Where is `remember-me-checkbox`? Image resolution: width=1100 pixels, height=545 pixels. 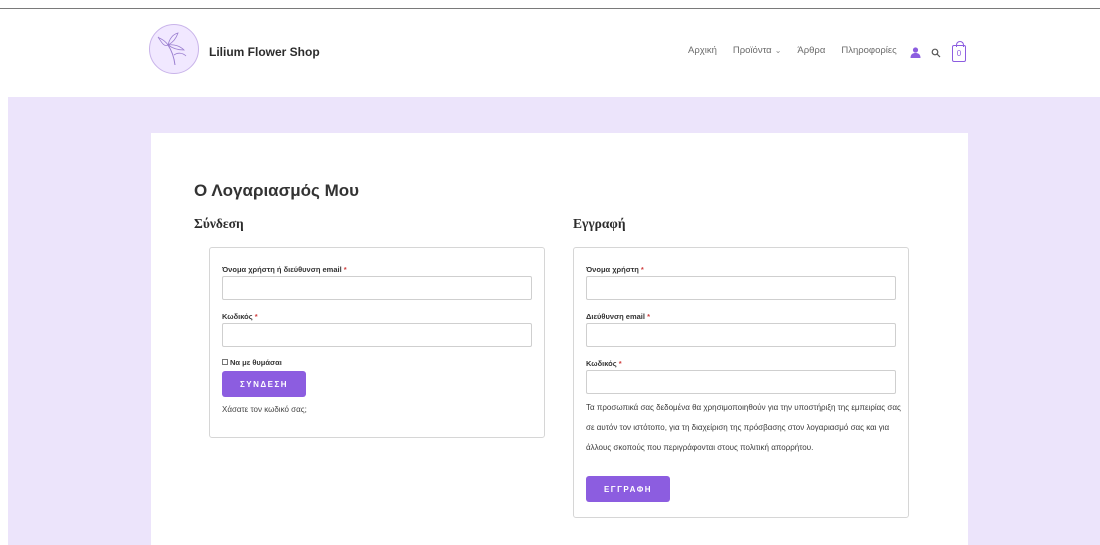
remember-me-checkbox is located at coordinates (225, 362).